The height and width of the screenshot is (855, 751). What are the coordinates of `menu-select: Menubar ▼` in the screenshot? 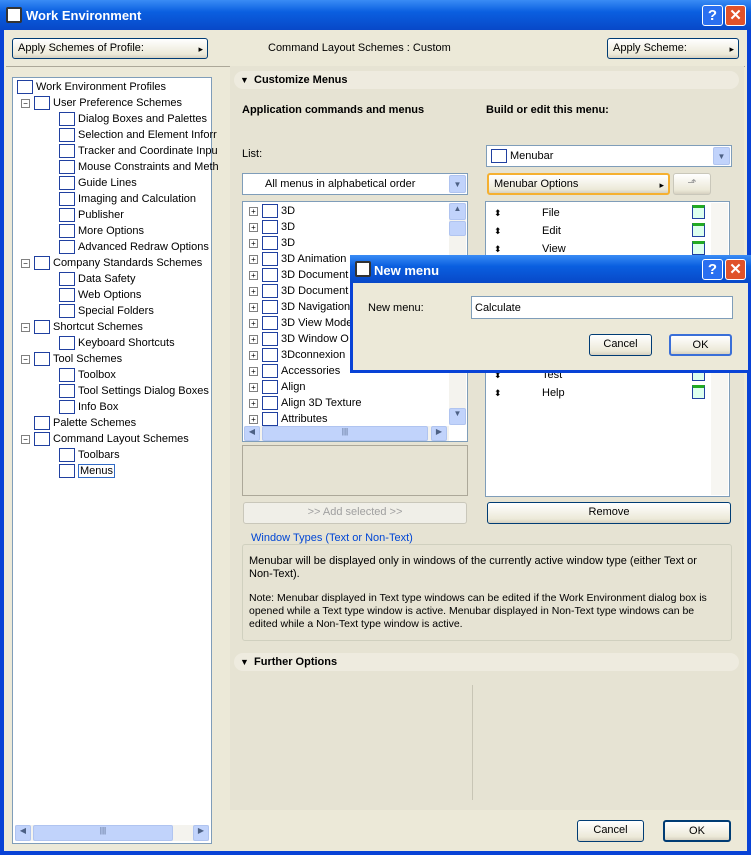 It's located at (609, 156).